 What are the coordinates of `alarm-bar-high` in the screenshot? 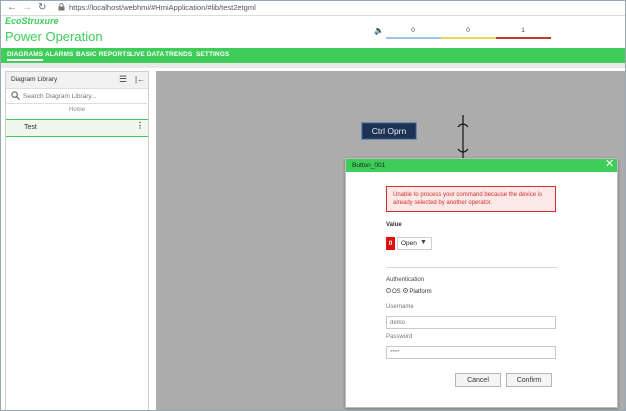 It's located at (523, 38).